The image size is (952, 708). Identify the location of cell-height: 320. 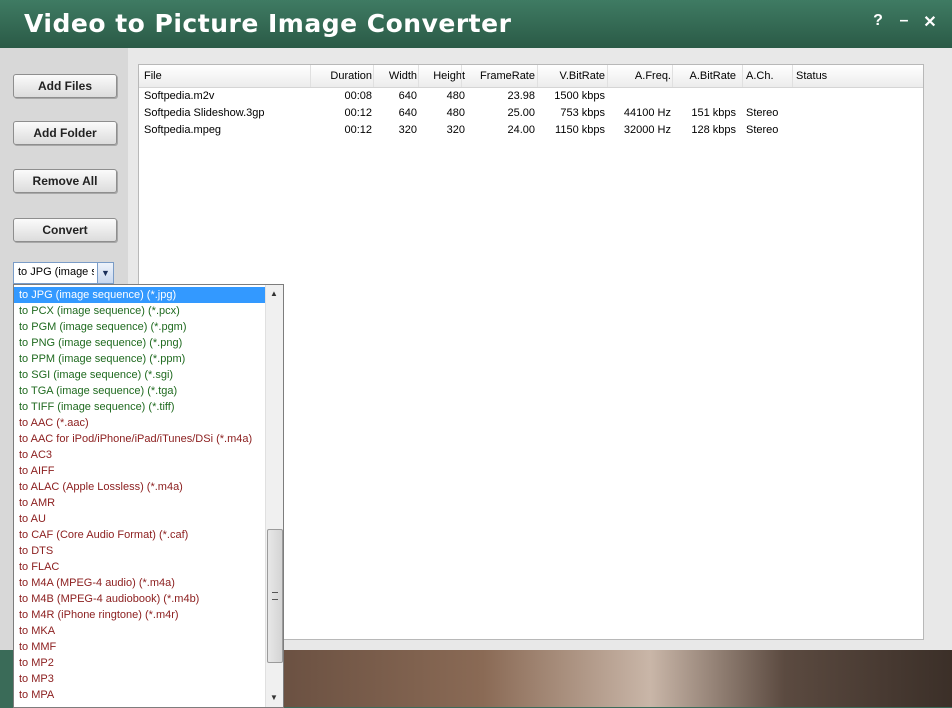
(455, 130).